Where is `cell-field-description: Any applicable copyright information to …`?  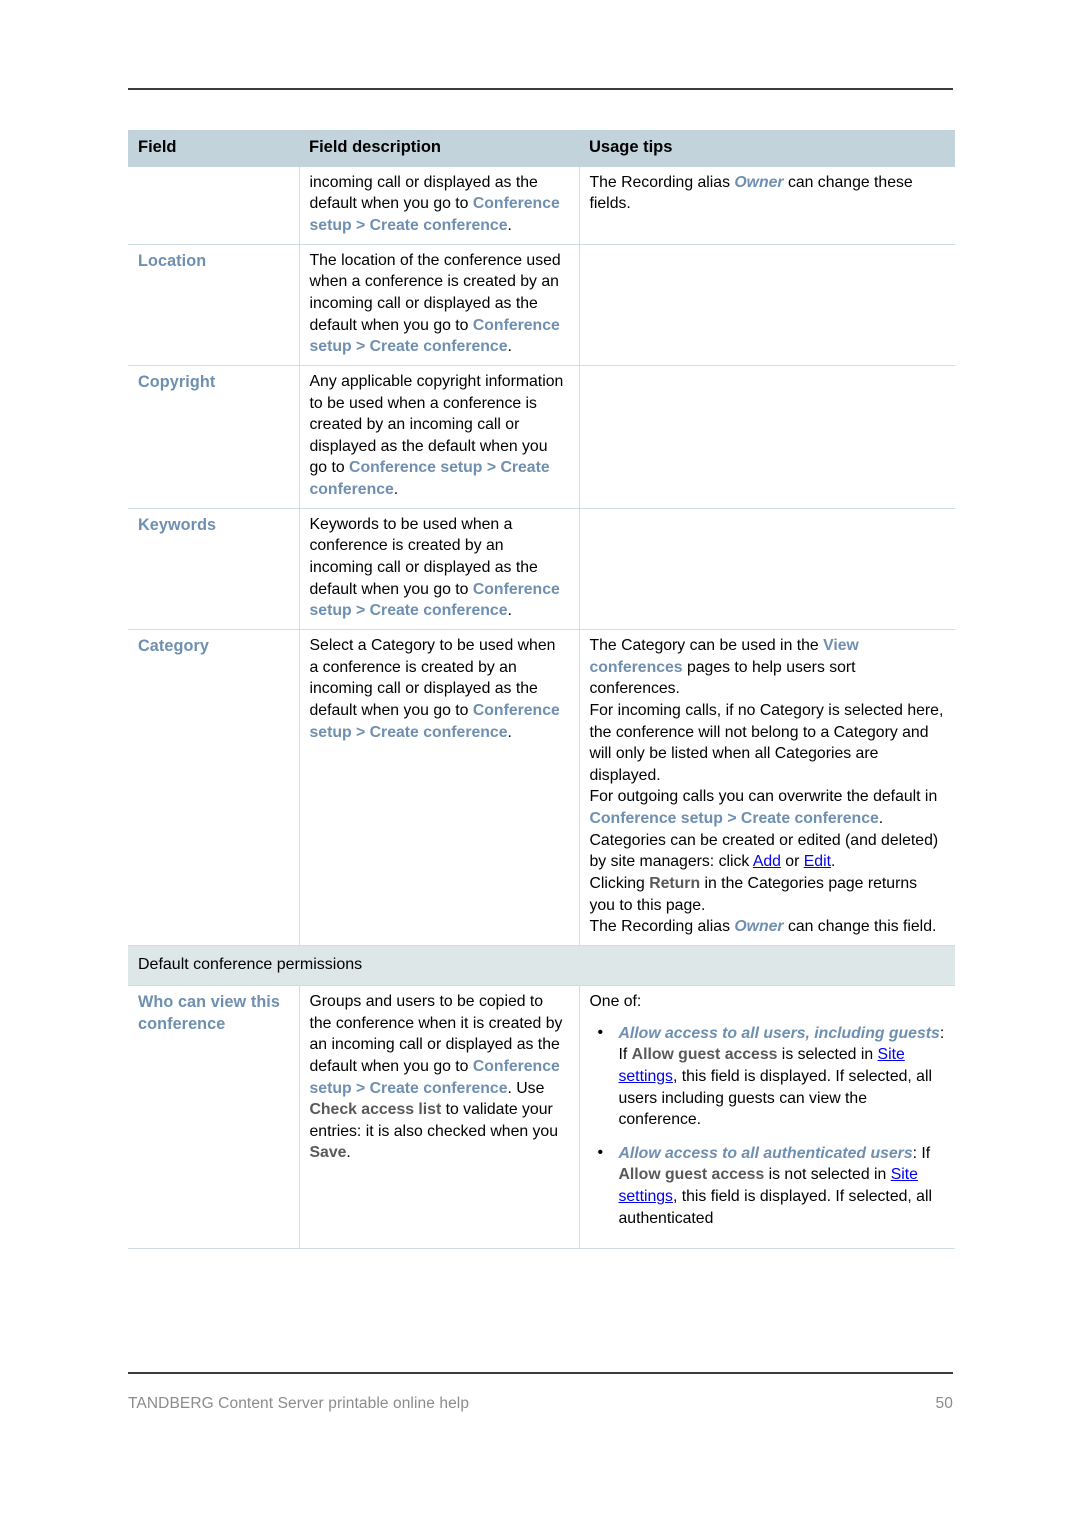 cell-field-description: Any applicable copyright information to … is located at coordinates (439, 437).